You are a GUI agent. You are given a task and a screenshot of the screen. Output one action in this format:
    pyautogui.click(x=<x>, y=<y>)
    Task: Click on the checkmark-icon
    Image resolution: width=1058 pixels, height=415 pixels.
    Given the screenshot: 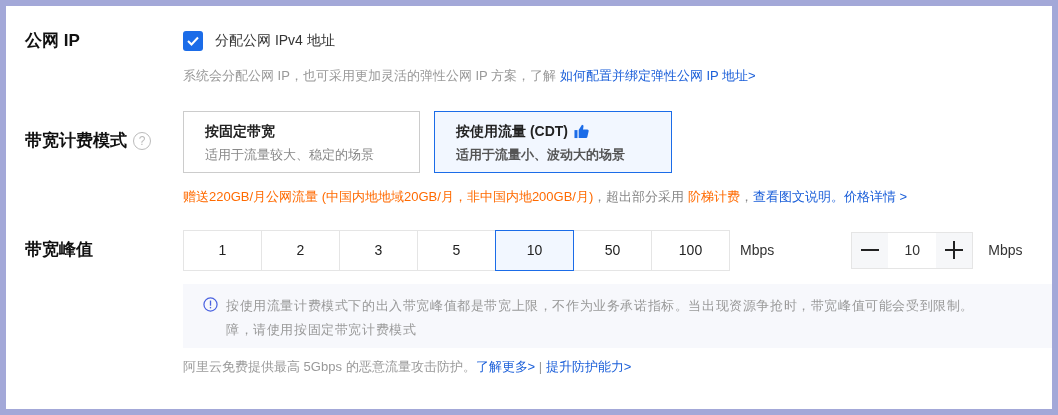 What is the action you would take?
    pyautogui.click(x=193, y=40)
    